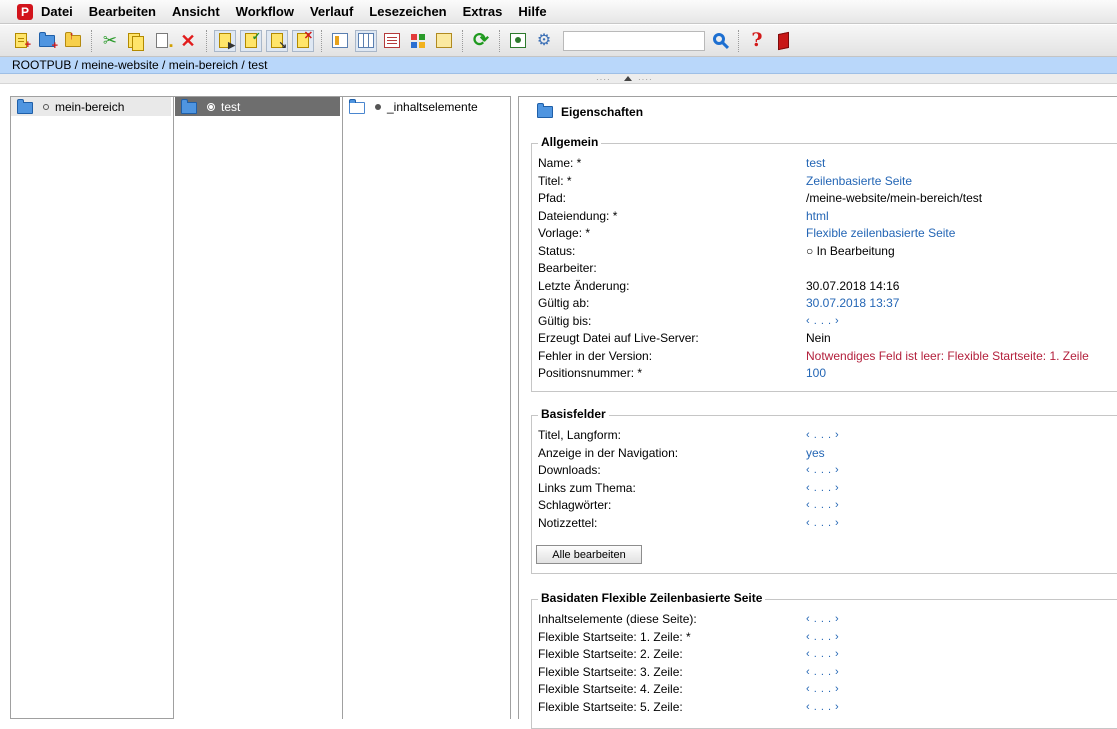 This screenshot has width=1117, height=729. What do you see at coordinates (720, 41) in the screenshot?
I see `search-icon` at bounding box center [720, 41].